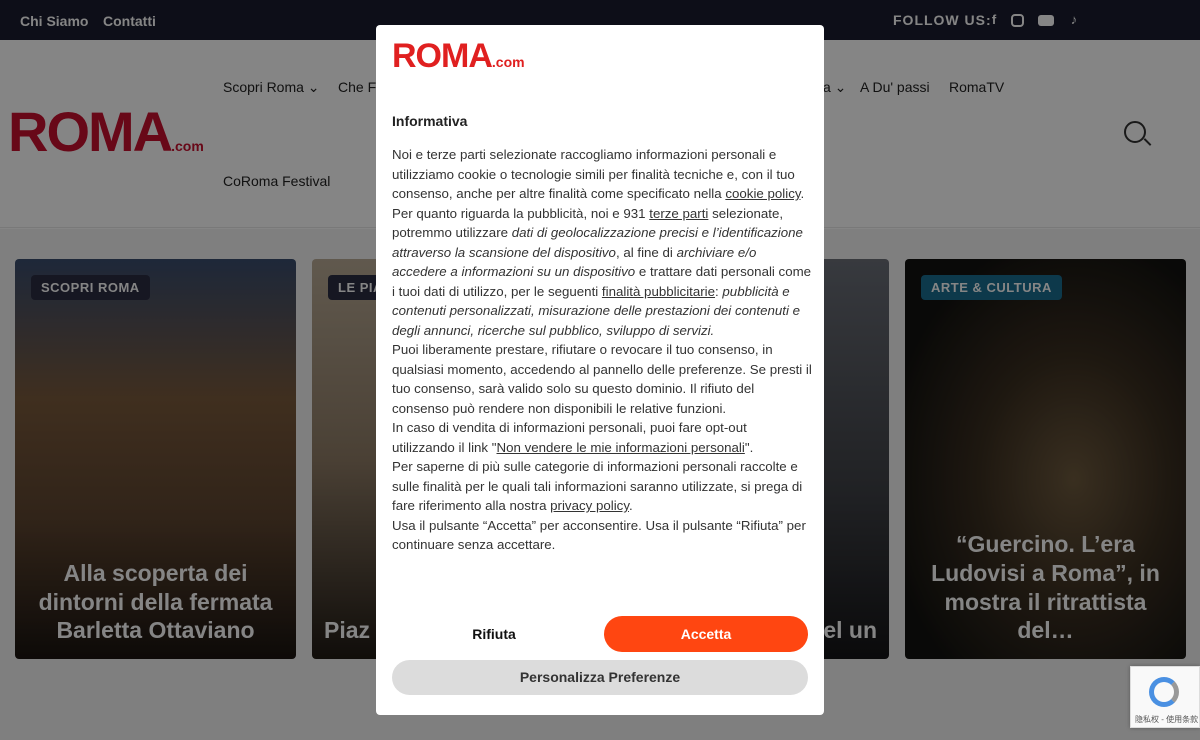  What do you see at coordinates (658, 291) in the screenshot?
I see `ad-purposes-link: finalità pubblicitarie` at bounding box center [658, 291].